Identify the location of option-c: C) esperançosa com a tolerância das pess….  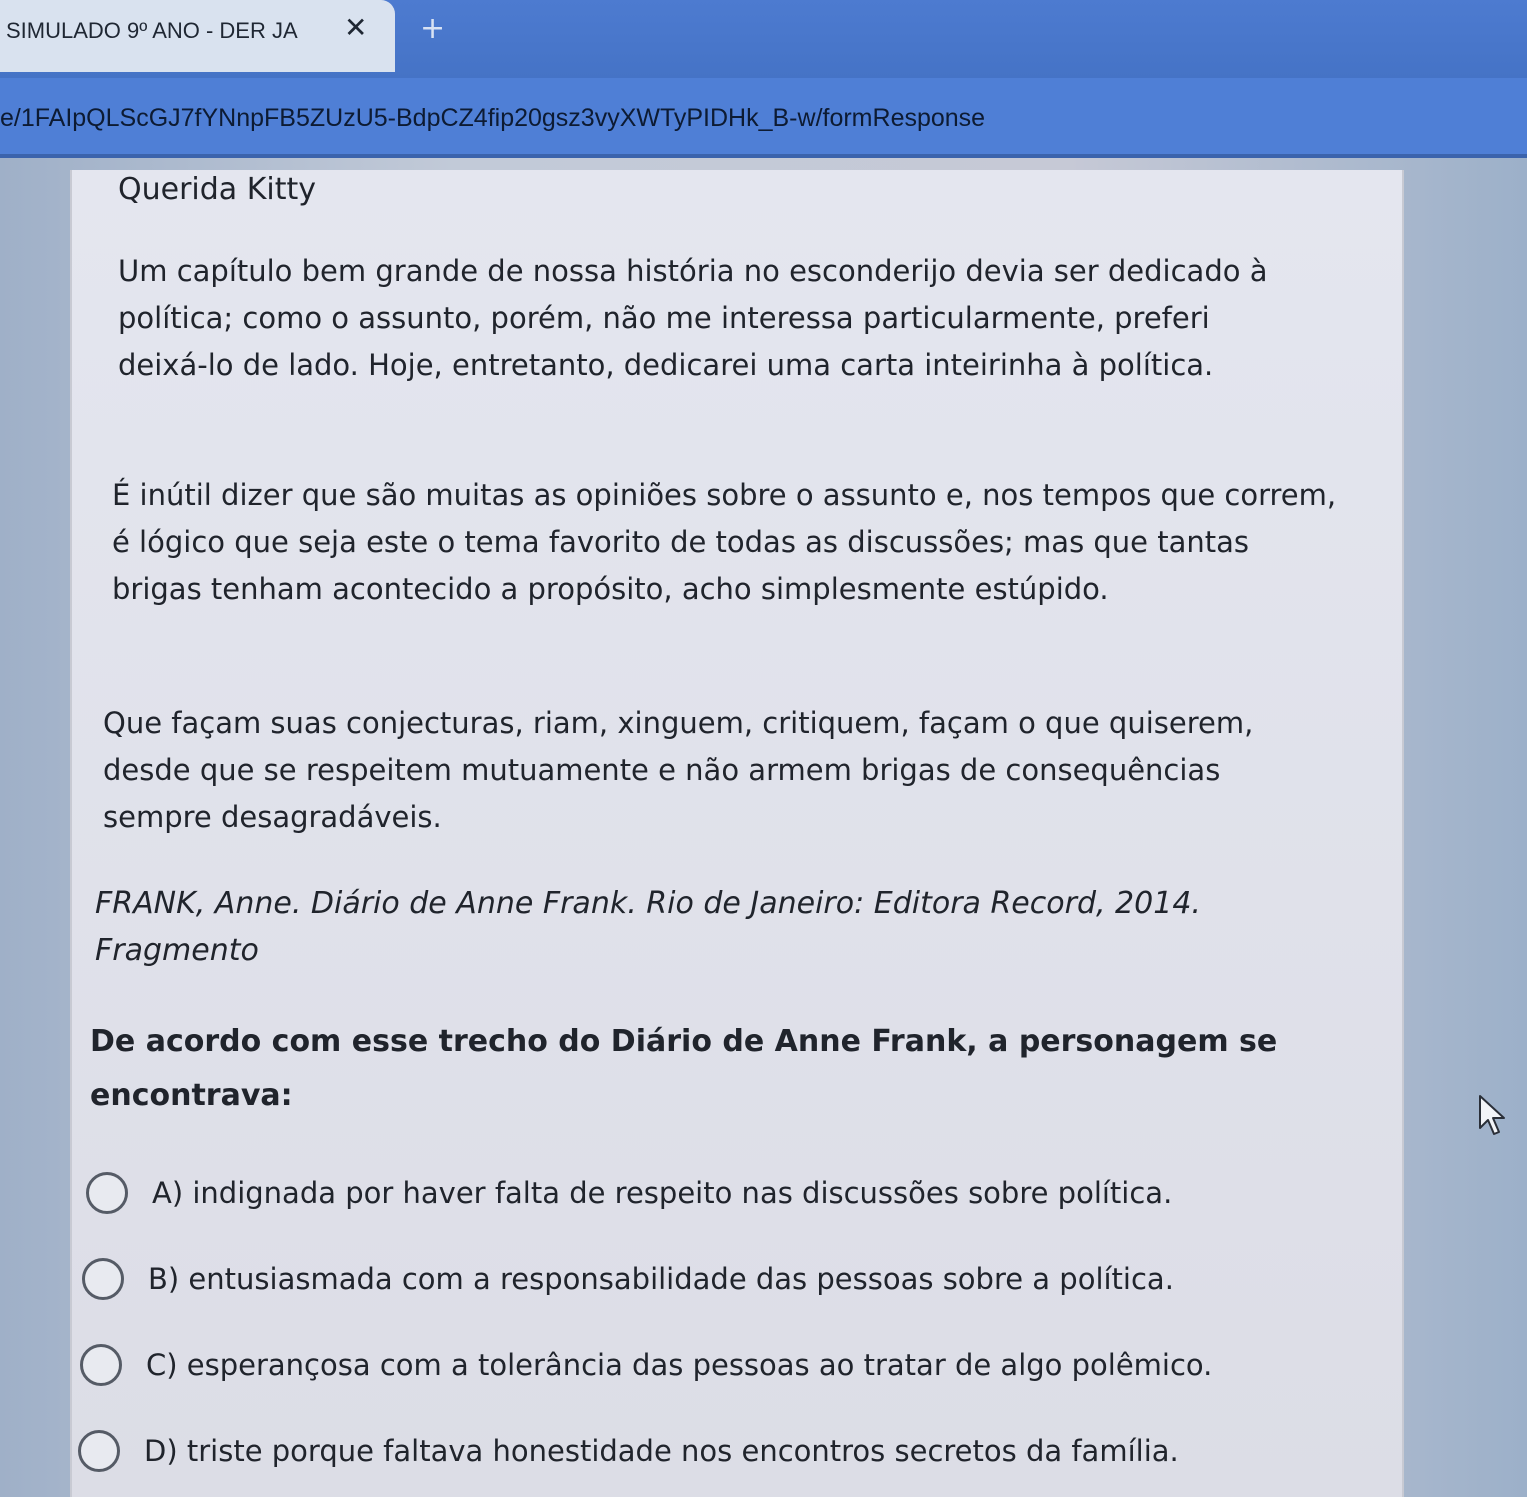
(646, 1365).